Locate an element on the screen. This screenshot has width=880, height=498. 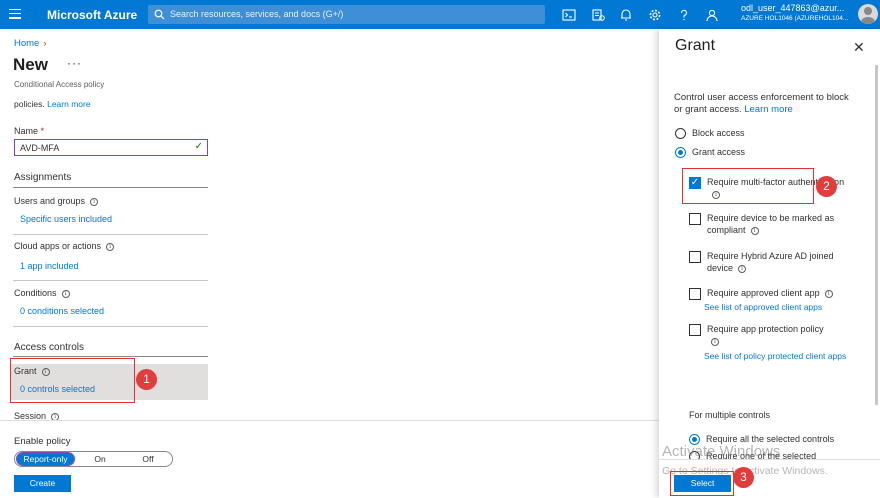
cloud-apps-label-text: Cloud apps or actions is located at coordinates (58, 246).